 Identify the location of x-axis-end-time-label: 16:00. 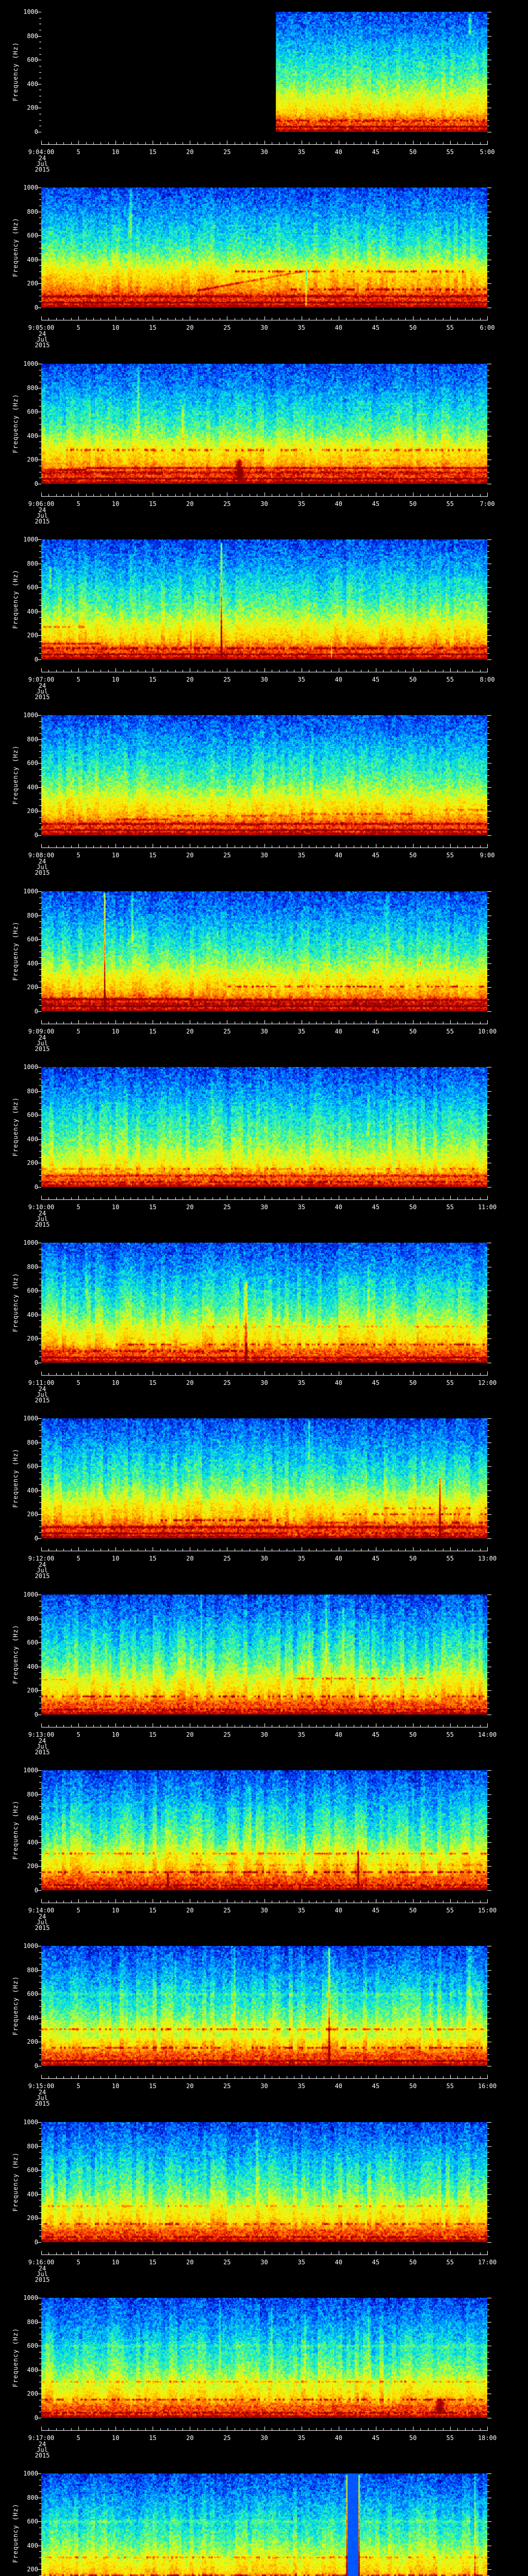
(487, 2086).